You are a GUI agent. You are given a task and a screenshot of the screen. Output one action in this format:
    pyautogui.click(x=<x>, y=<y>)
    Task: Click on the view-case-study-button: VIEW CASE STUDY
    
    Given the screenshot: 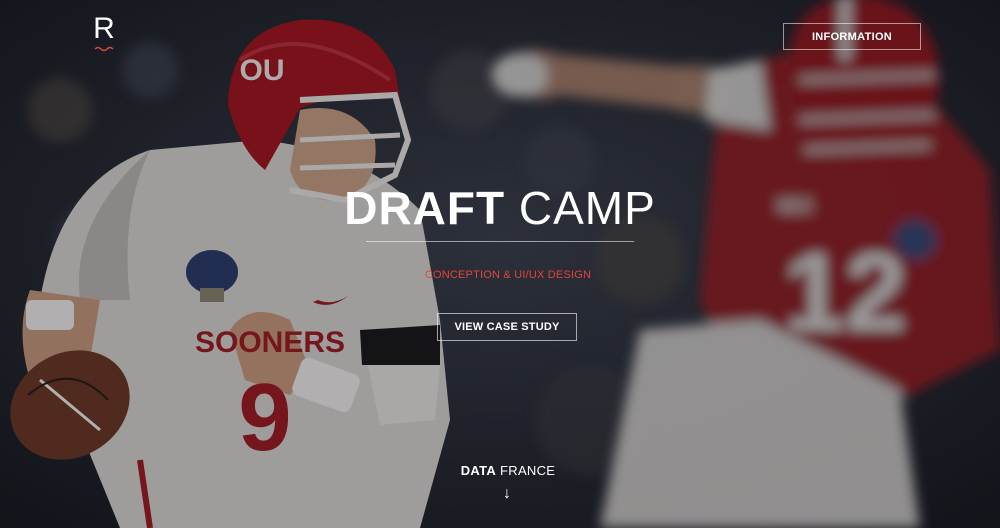 What is the action you would take?
    pyautogui.click(x=507, y=327)
    